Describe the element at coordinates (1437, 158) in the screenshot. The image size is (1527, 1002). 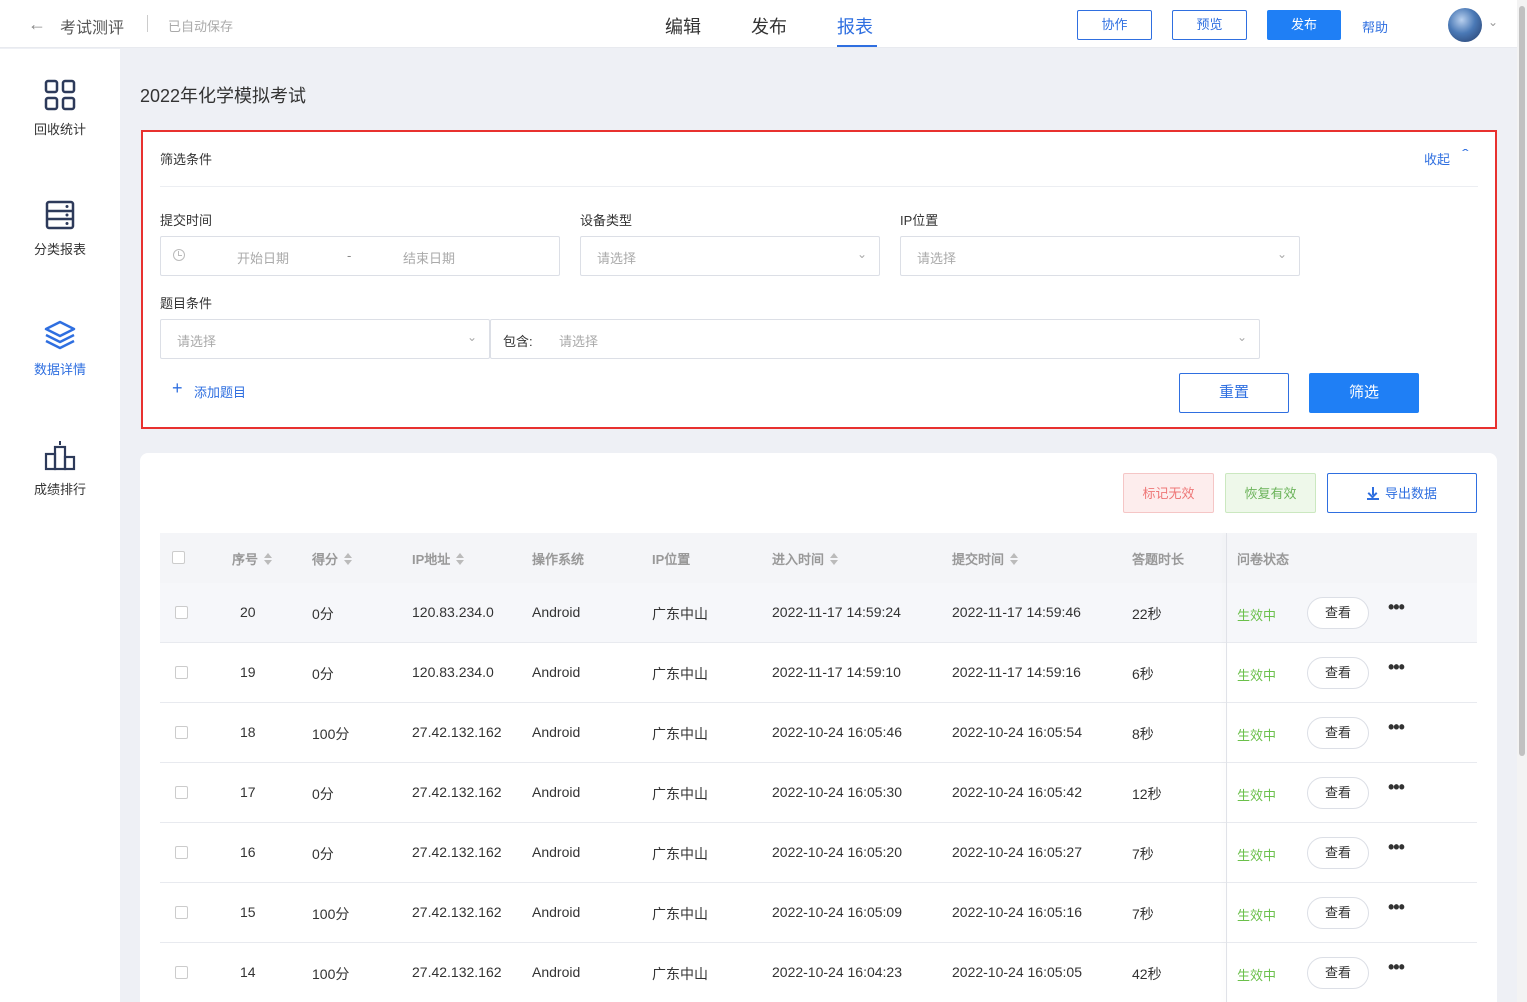
I see `collapse-link: 收起` at that location.